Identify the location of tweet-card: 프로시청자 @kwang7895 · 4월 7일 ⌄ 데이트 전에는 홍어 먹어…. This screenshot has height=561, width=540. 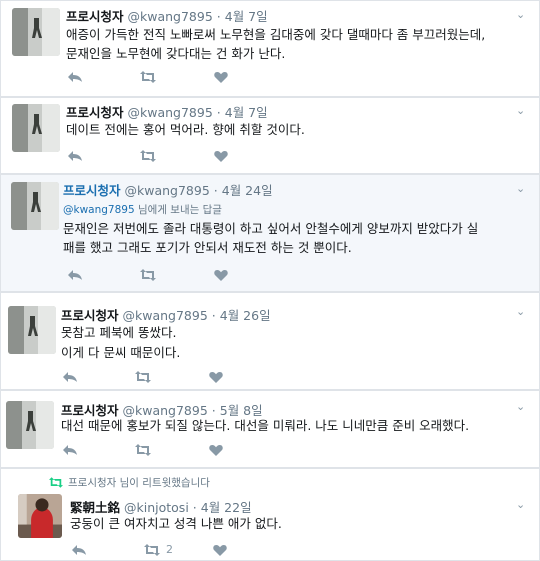
(270, 135).